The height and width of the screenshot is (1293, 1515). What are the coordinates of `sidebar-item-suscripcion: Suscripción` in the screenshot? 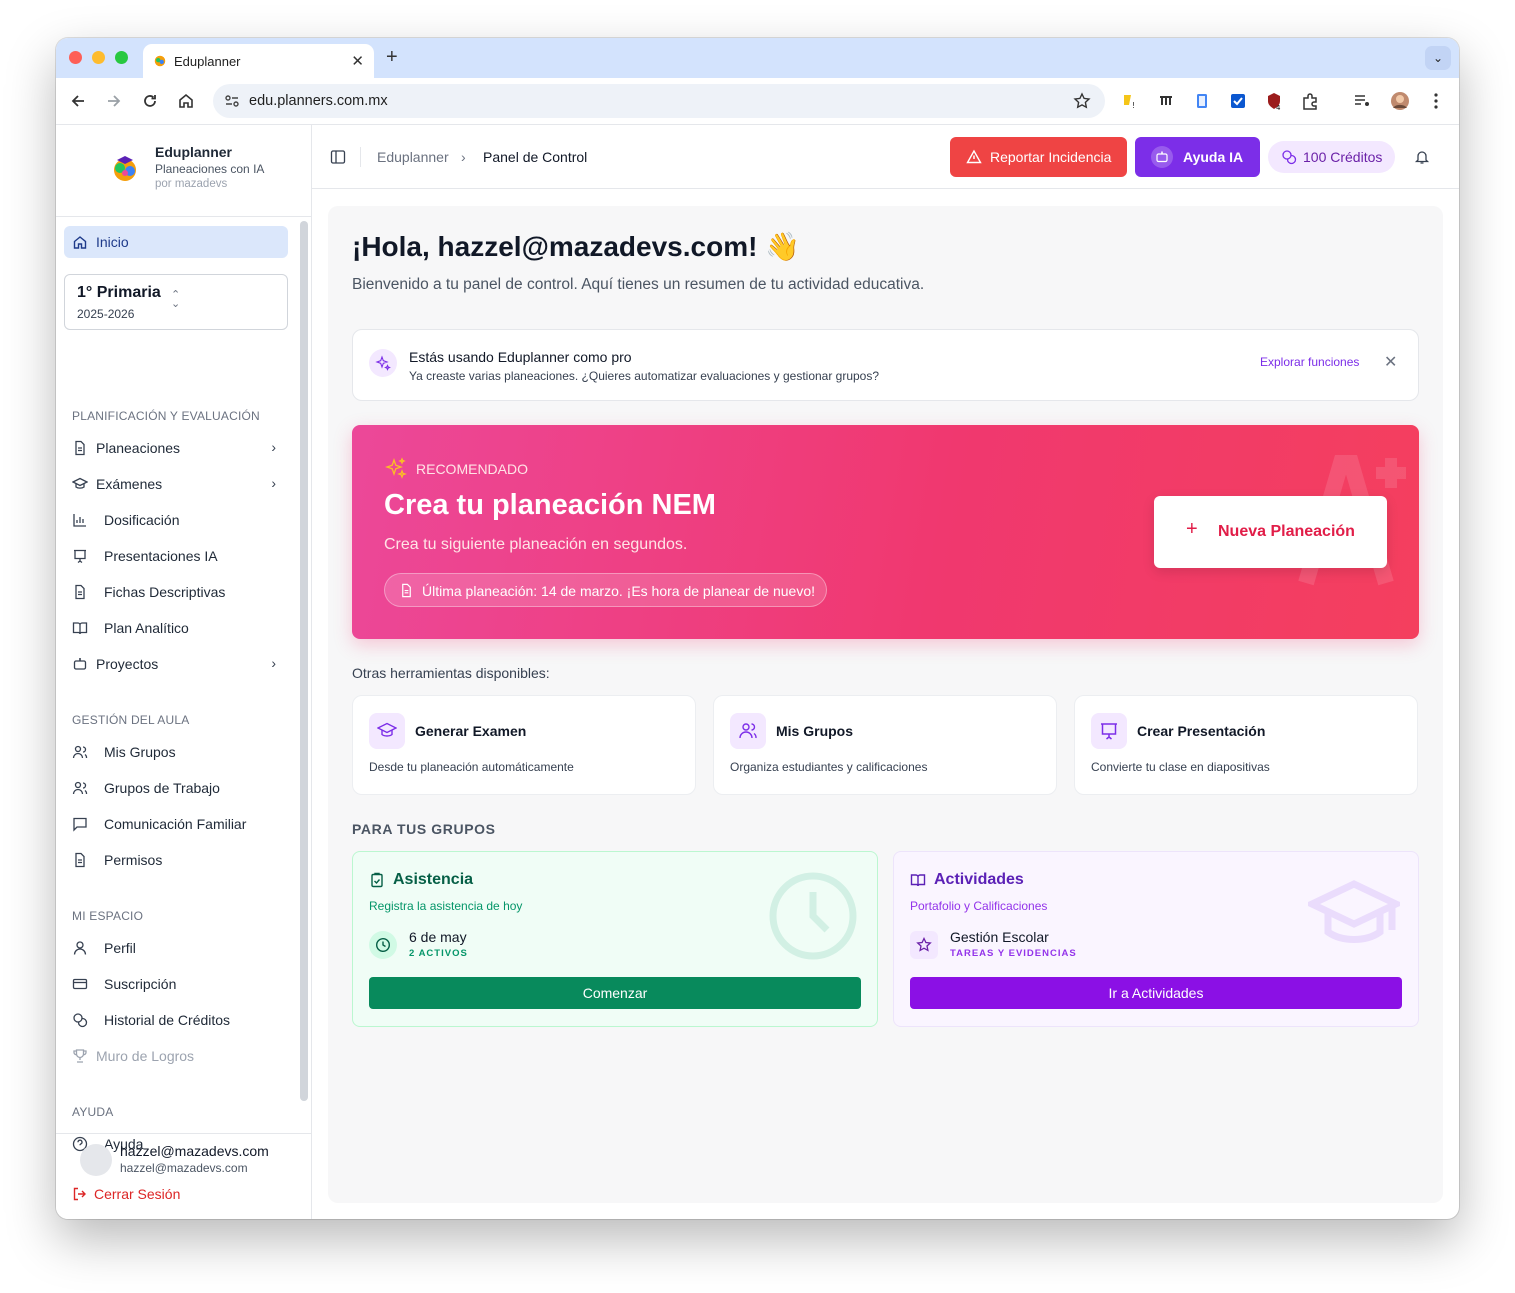 It's located at (177, 985).